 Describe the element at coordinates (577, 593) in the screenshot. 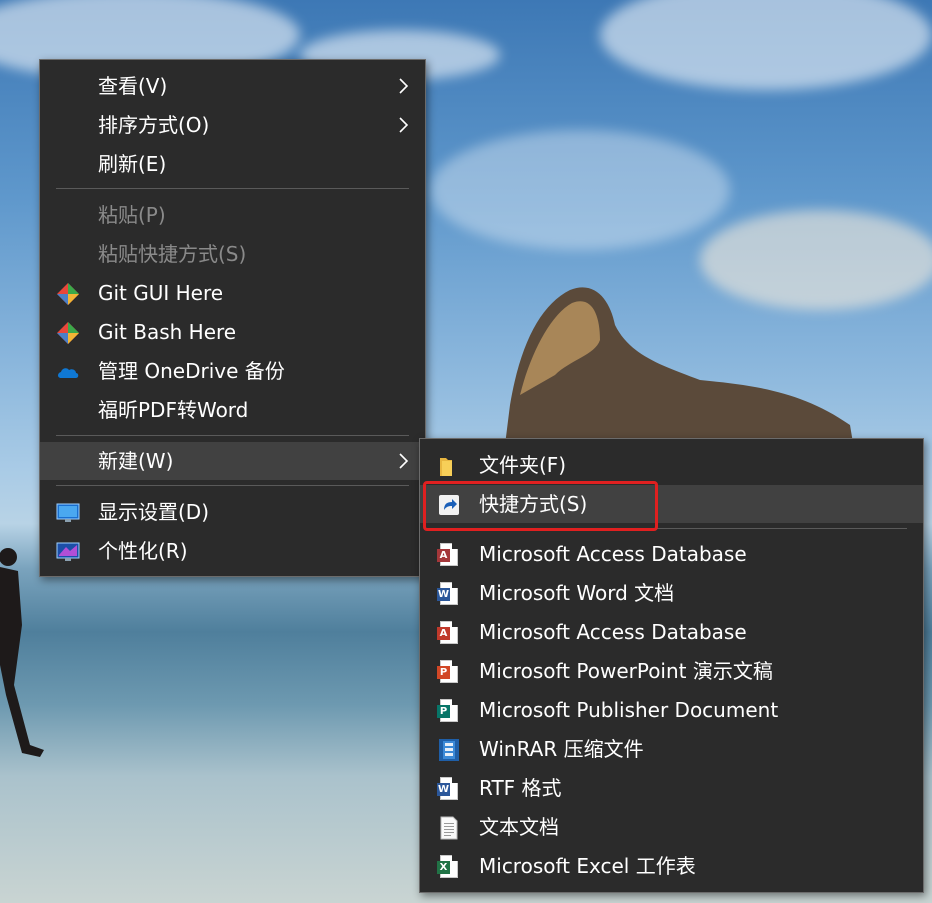

I see `menu-item-label: Microsoft Word 文档` at that location.